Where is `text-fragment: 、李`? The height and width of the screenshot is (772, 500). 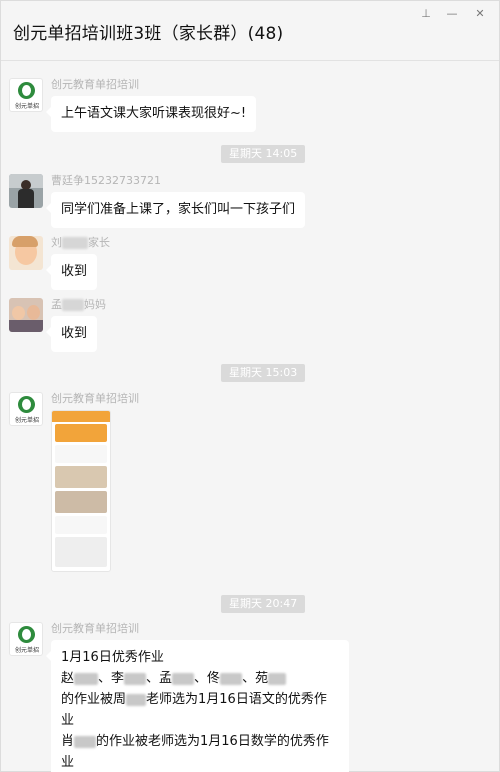 text-fragment: 、李 is located at coordinates (111, 678).